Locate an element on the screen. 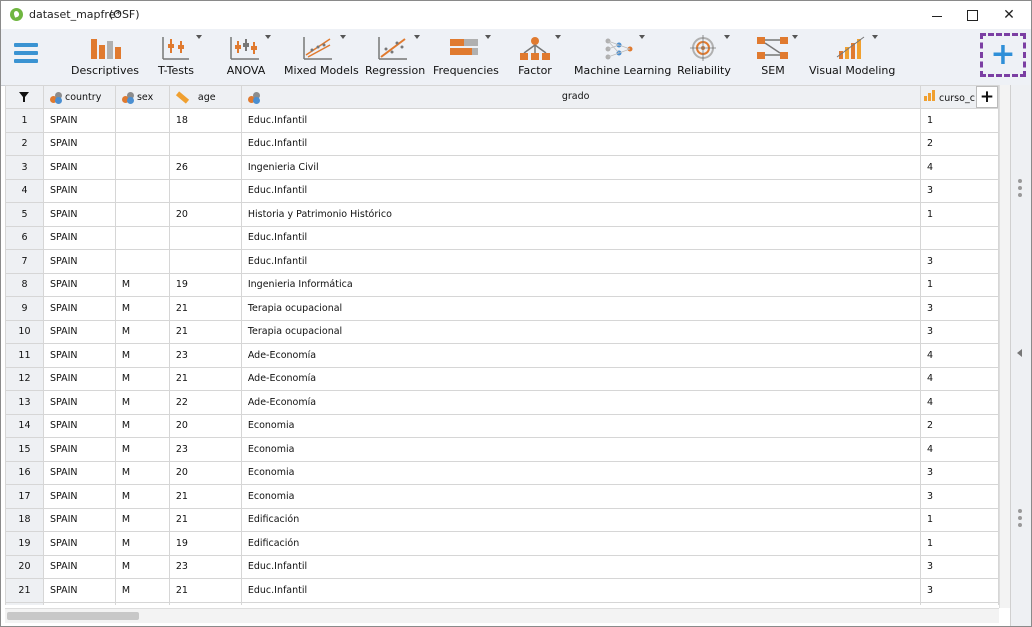 The width and height of the screenshot is (1032, 627). row-number: 4 is located at coordinates (24, 190).